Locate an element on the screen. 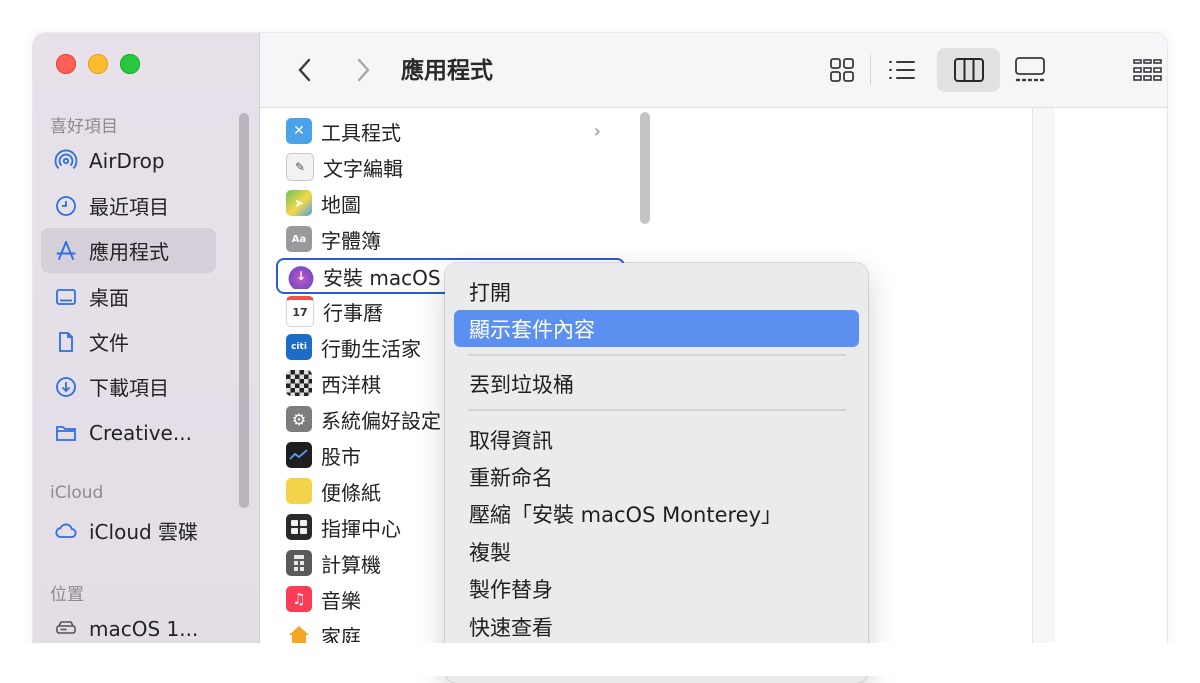 The width and height of the screenshot is (1200, 683). minimize-button is located at coordinates (98, 64).